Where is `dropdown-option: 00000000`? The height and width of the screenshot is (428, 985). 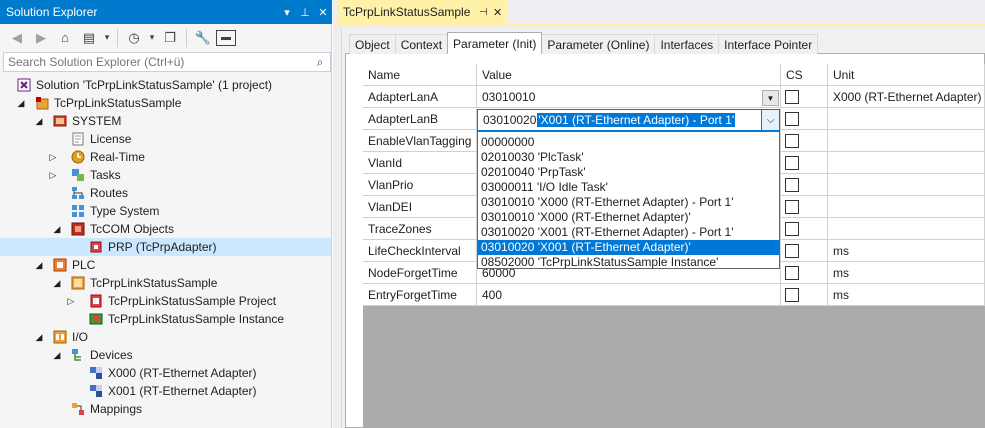 dropdown-option: 00000000 is located at coordinates (628, 142).